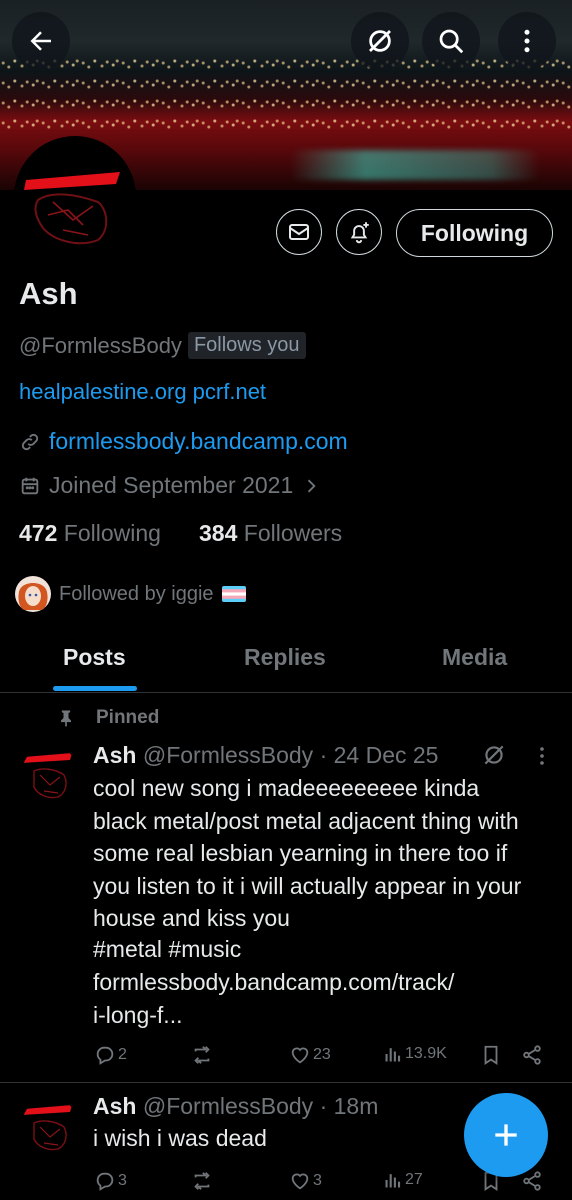 The width and height of the screenshot is (572, 1200). I want to click on pin-icon, so click(66, 718).